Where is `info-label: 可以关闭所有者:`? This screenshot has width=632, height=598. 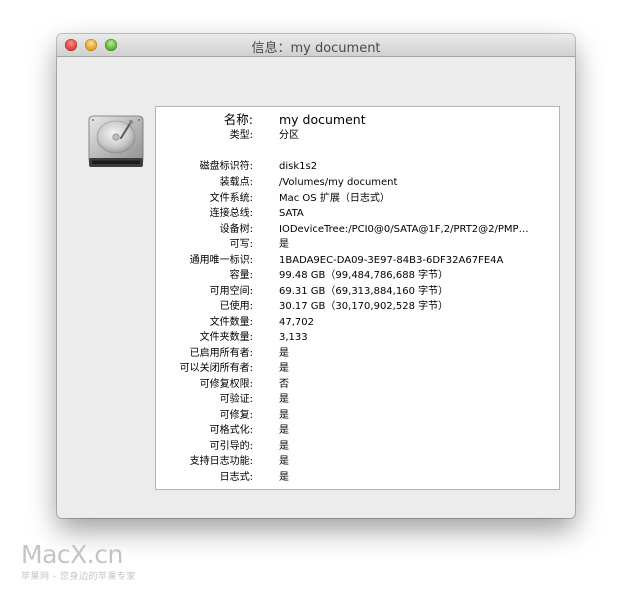
info-label: 可以关闭所有者: is located at coordinates (216, 368).